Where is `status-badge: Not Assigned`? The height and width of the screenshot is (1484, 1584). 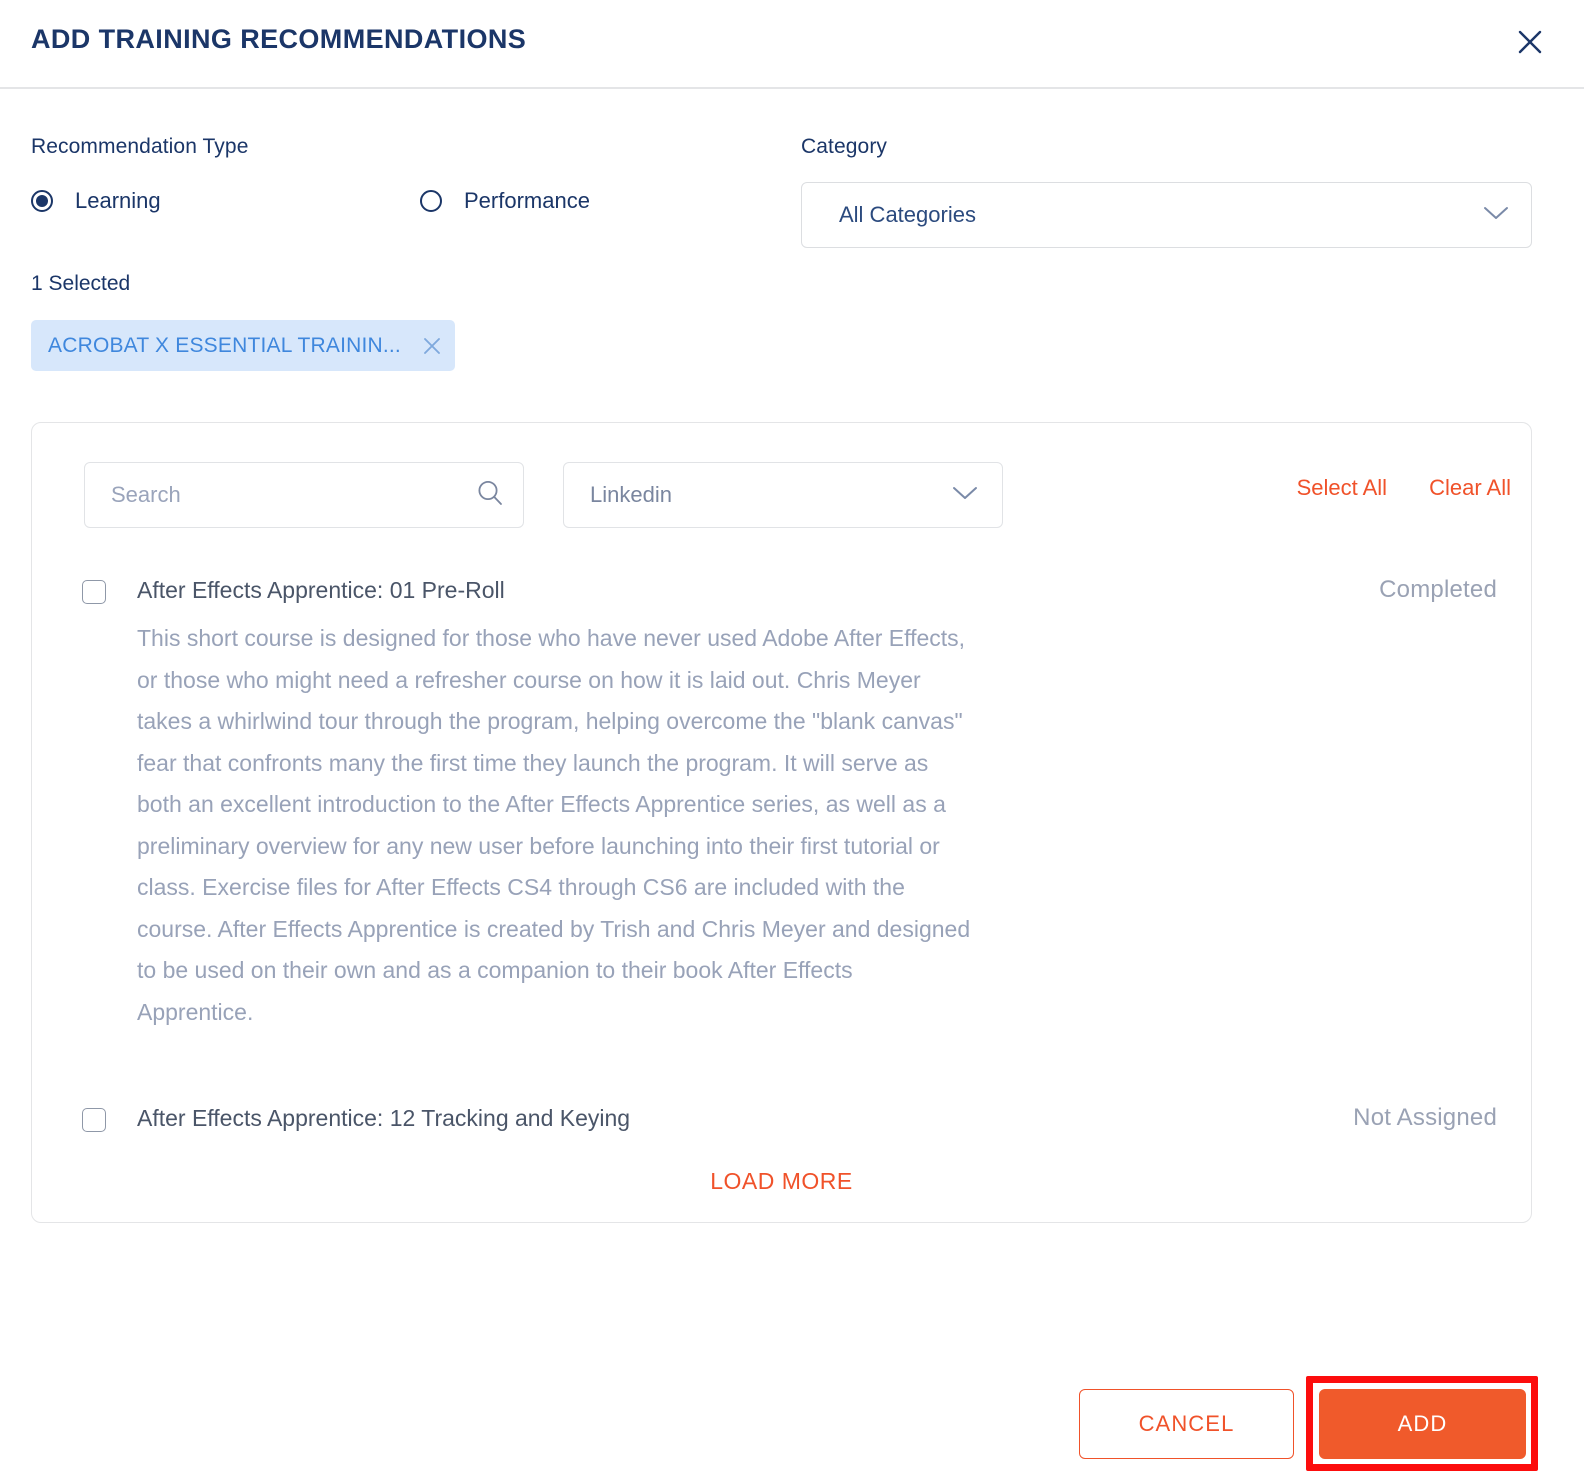
status-badge: Not Assigned is located at coordinates (1425, 1117).